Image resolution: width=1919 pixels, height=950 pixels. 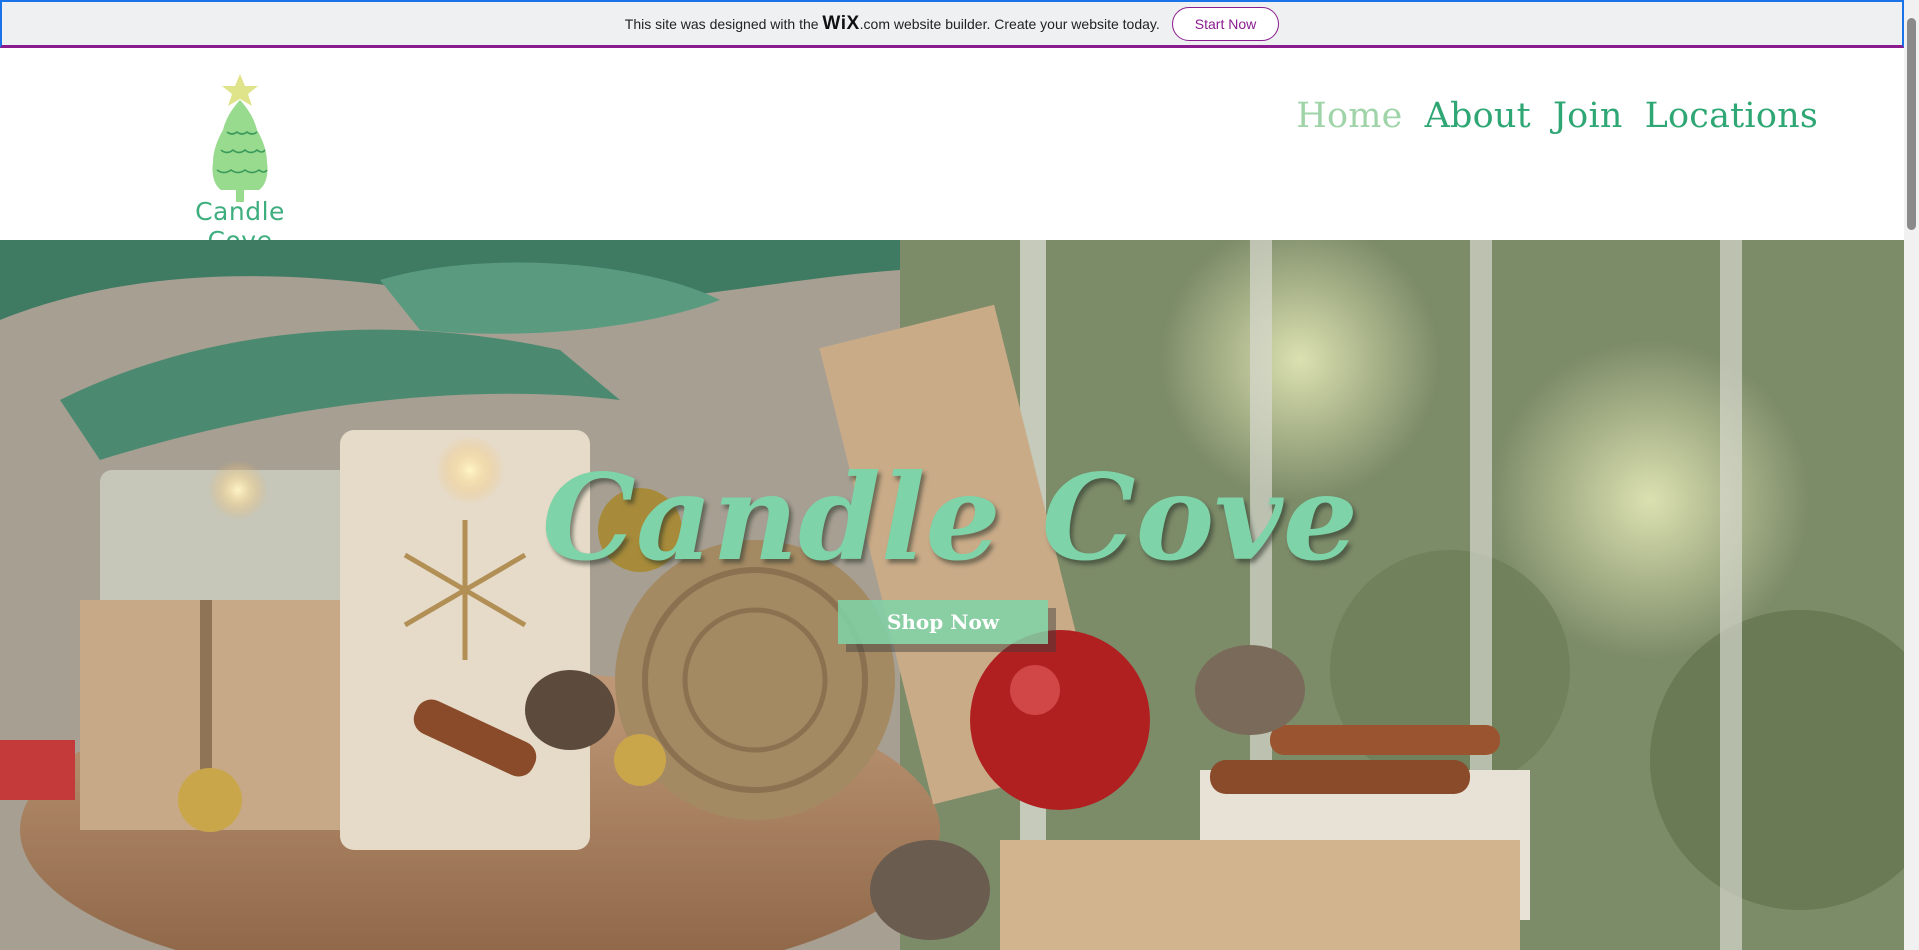 I want to click on banner-text-before: This site was designed with the, so click(x=721, y=23).